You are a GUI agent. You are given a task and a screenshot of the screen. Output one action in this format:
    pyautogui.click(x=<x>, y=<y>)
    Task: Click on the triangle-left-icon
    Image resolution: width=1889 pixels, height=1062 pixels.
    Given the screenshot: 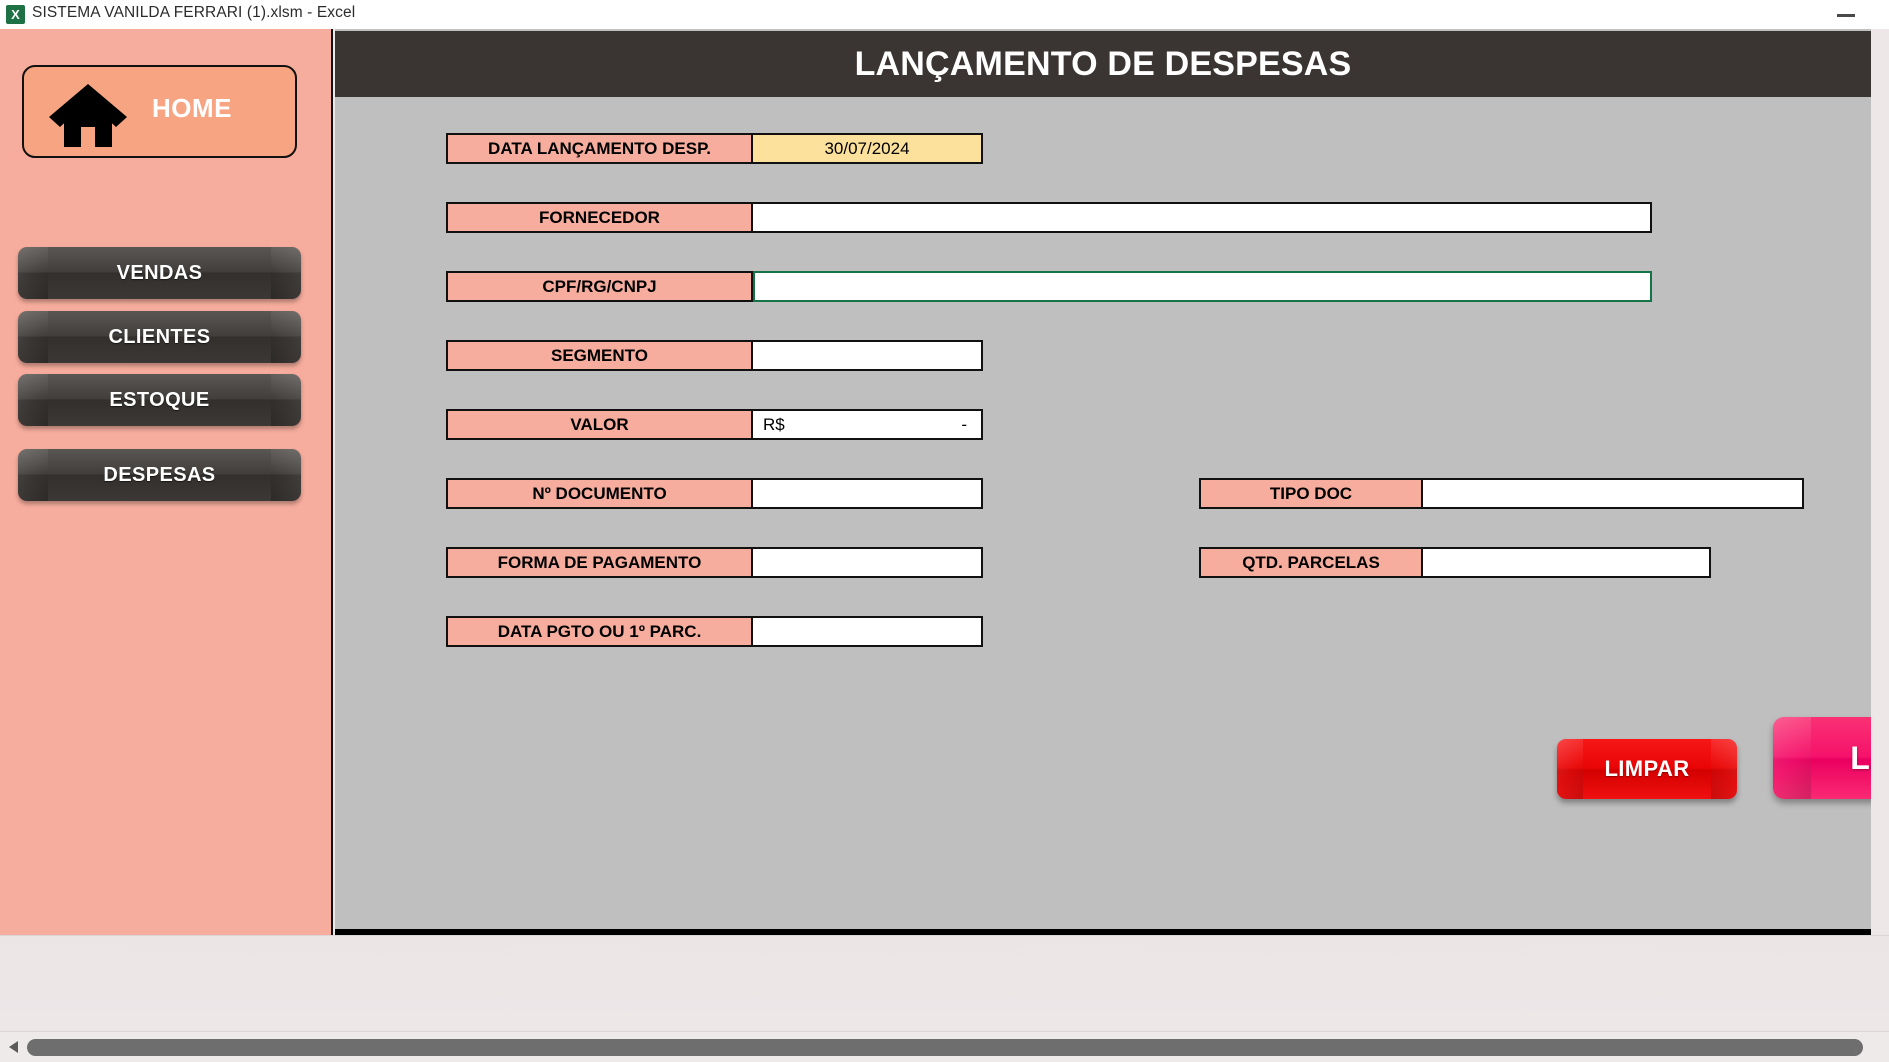 What is the action you would take?
    pyautogui.click(x=13, y=1047)
    